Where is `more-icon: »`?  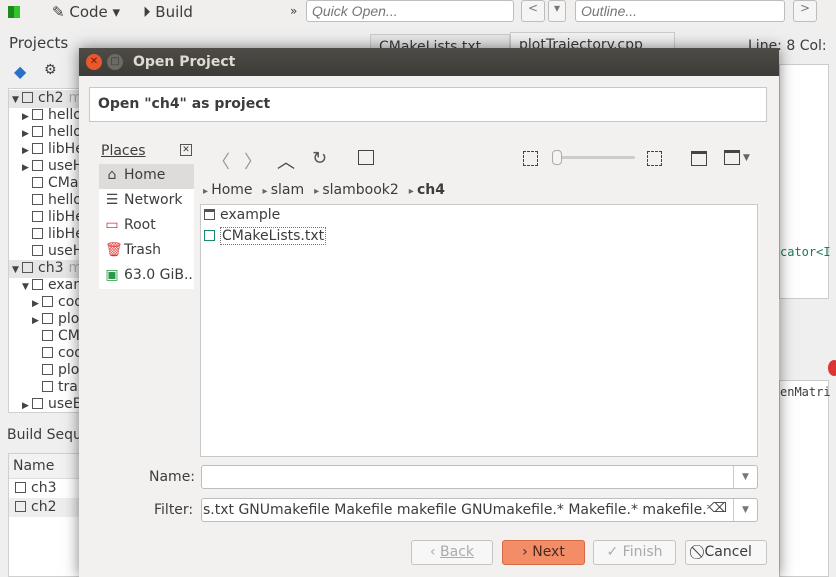
more-icon: » is located at coordinates (293, 11).